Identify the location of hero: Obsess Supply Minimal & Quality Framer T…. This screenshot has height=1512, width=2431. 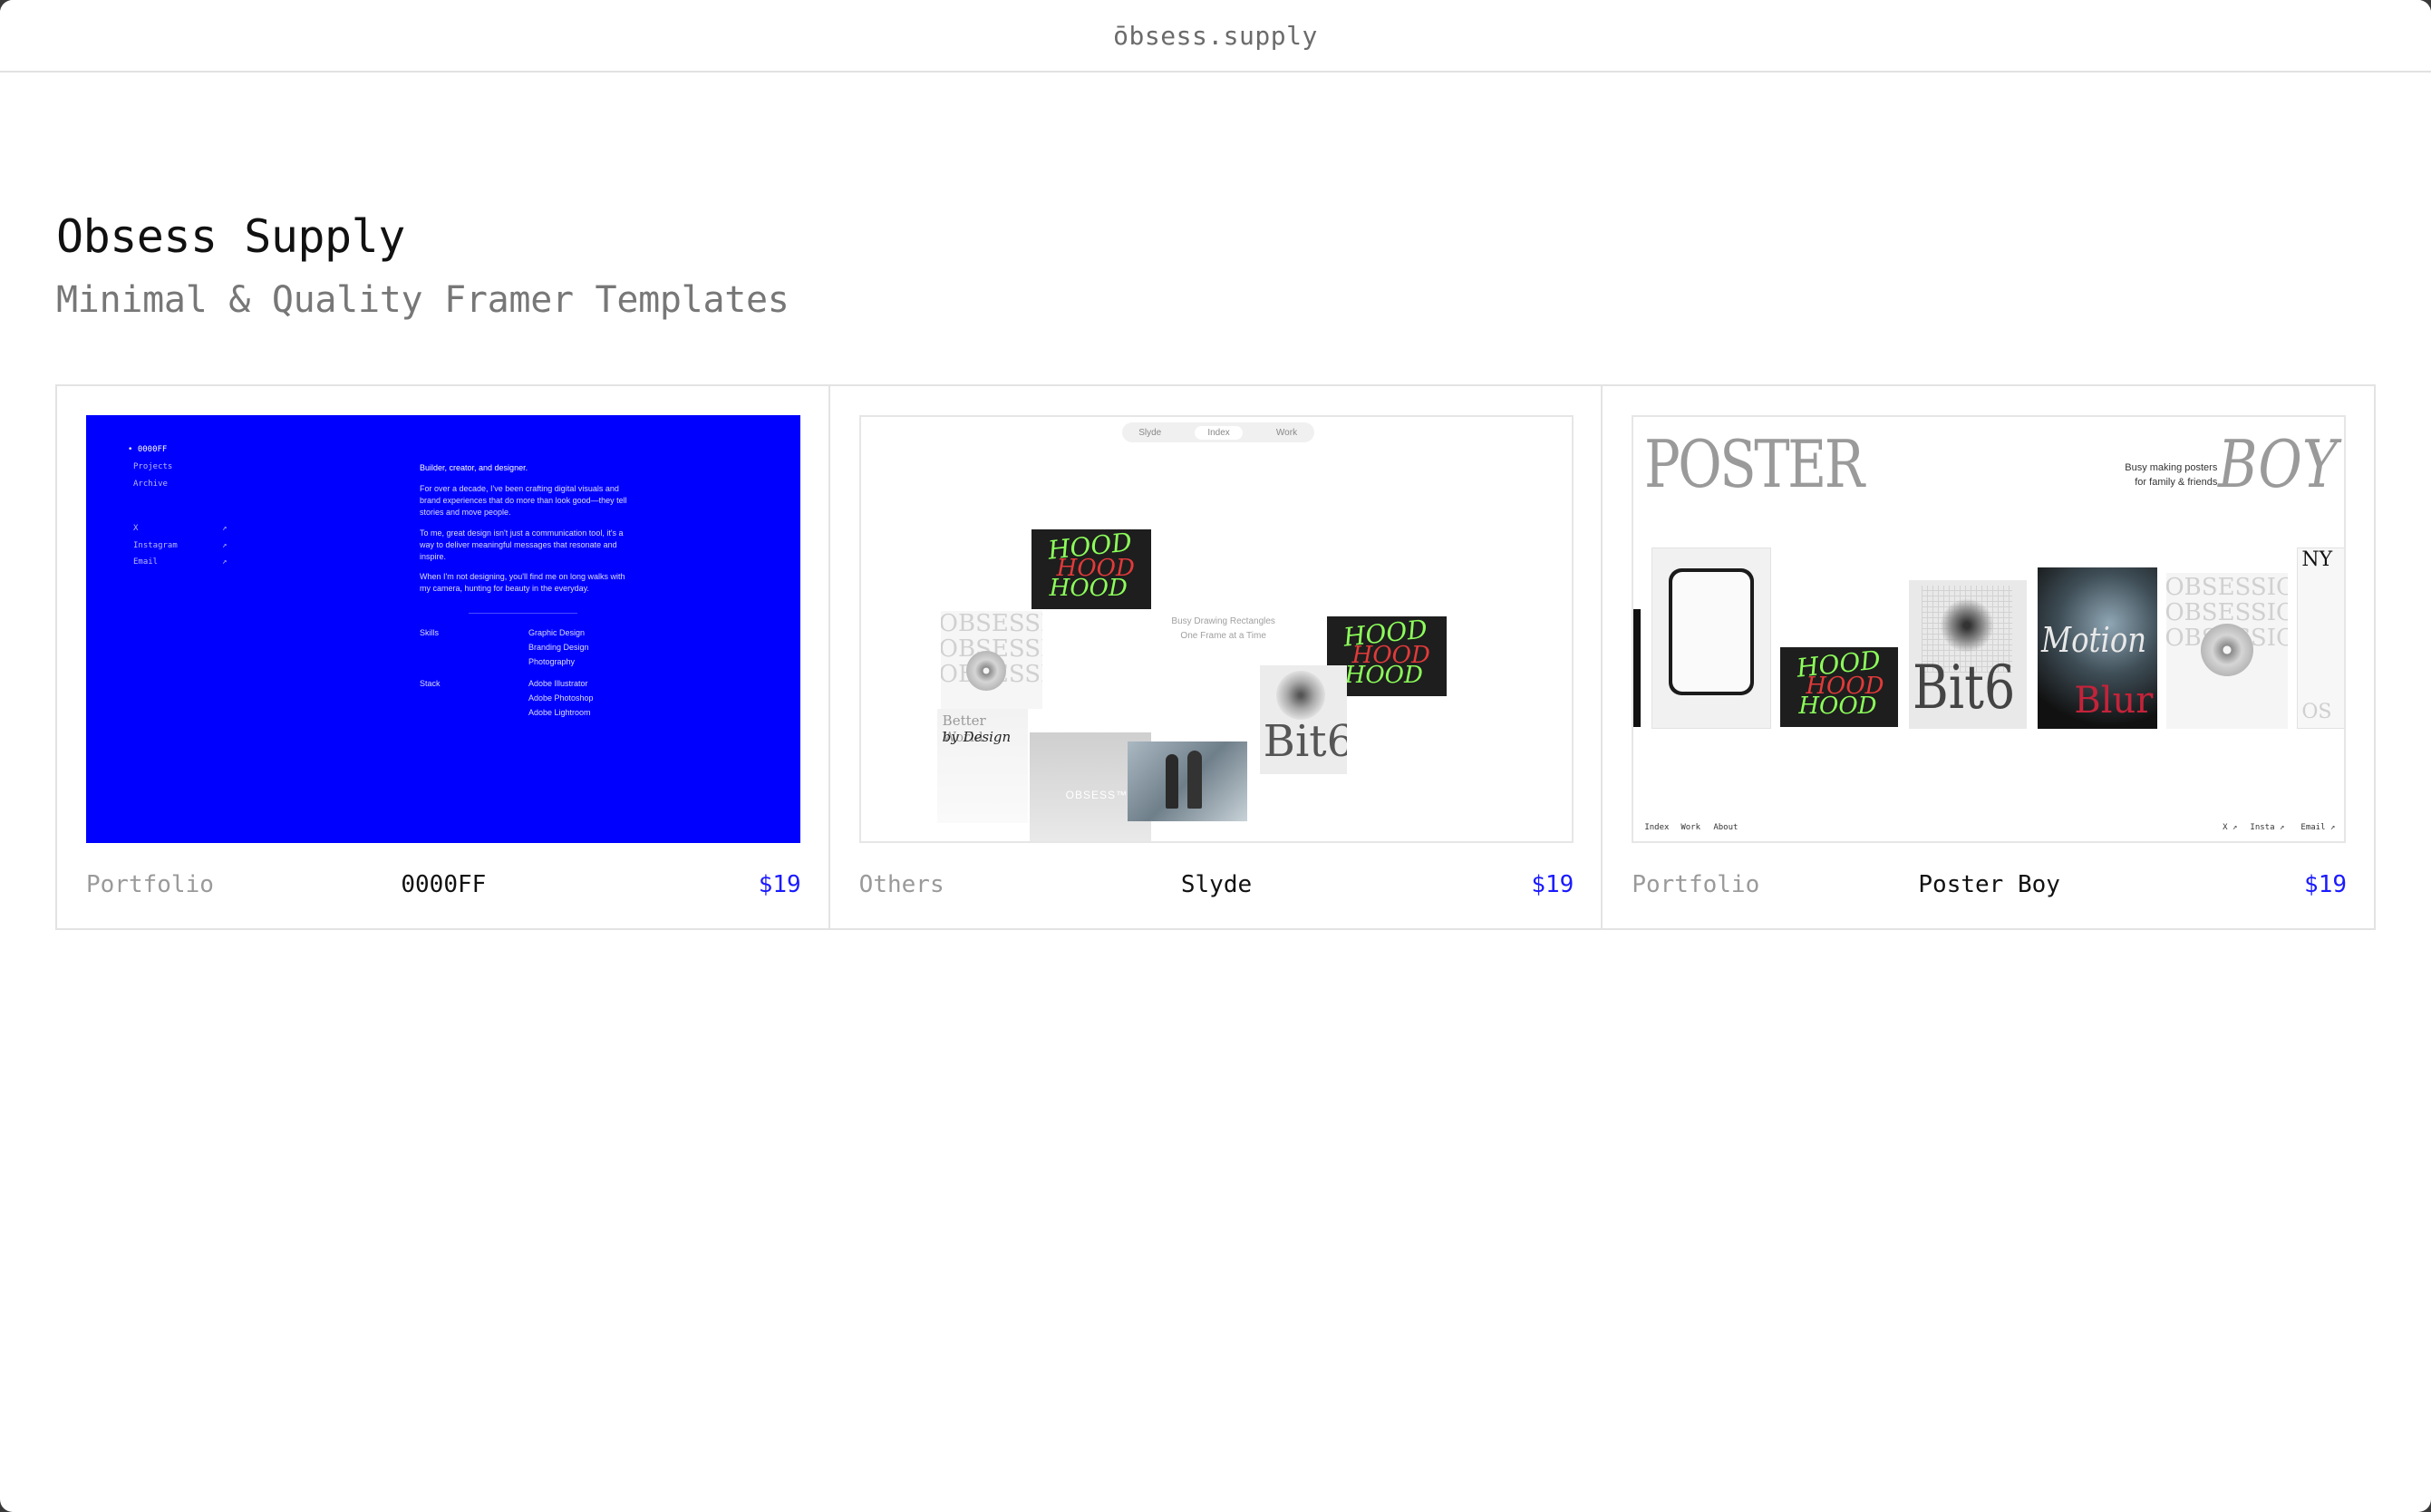
(422, 266).